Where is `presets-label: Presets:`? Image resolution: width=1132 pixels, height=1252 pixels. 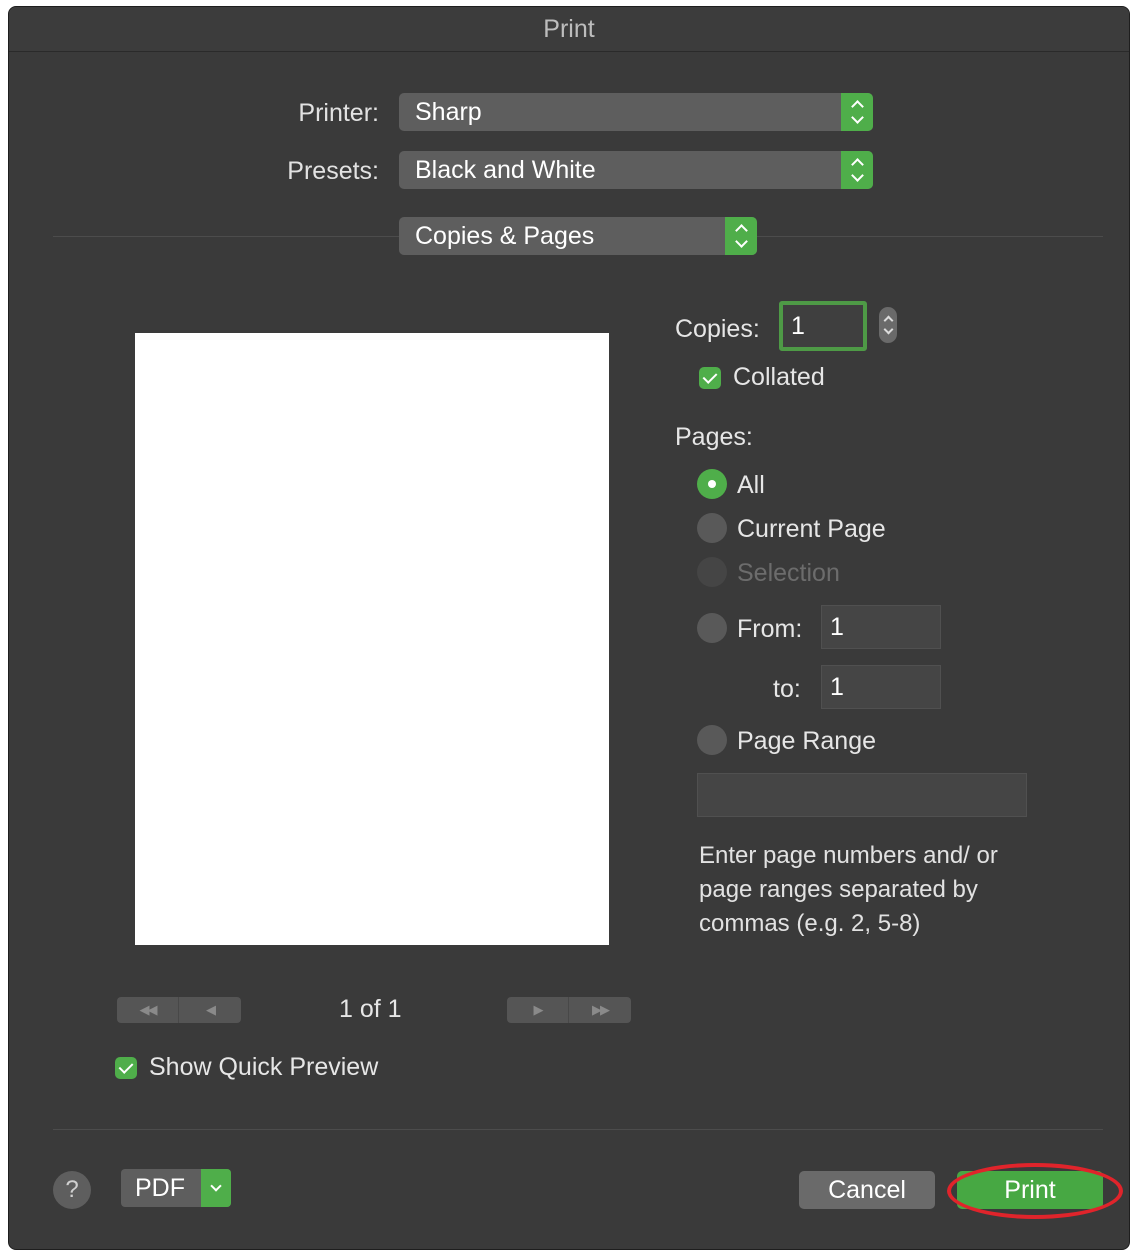
presets-label: Presets: is located at coordinates (333, 171).